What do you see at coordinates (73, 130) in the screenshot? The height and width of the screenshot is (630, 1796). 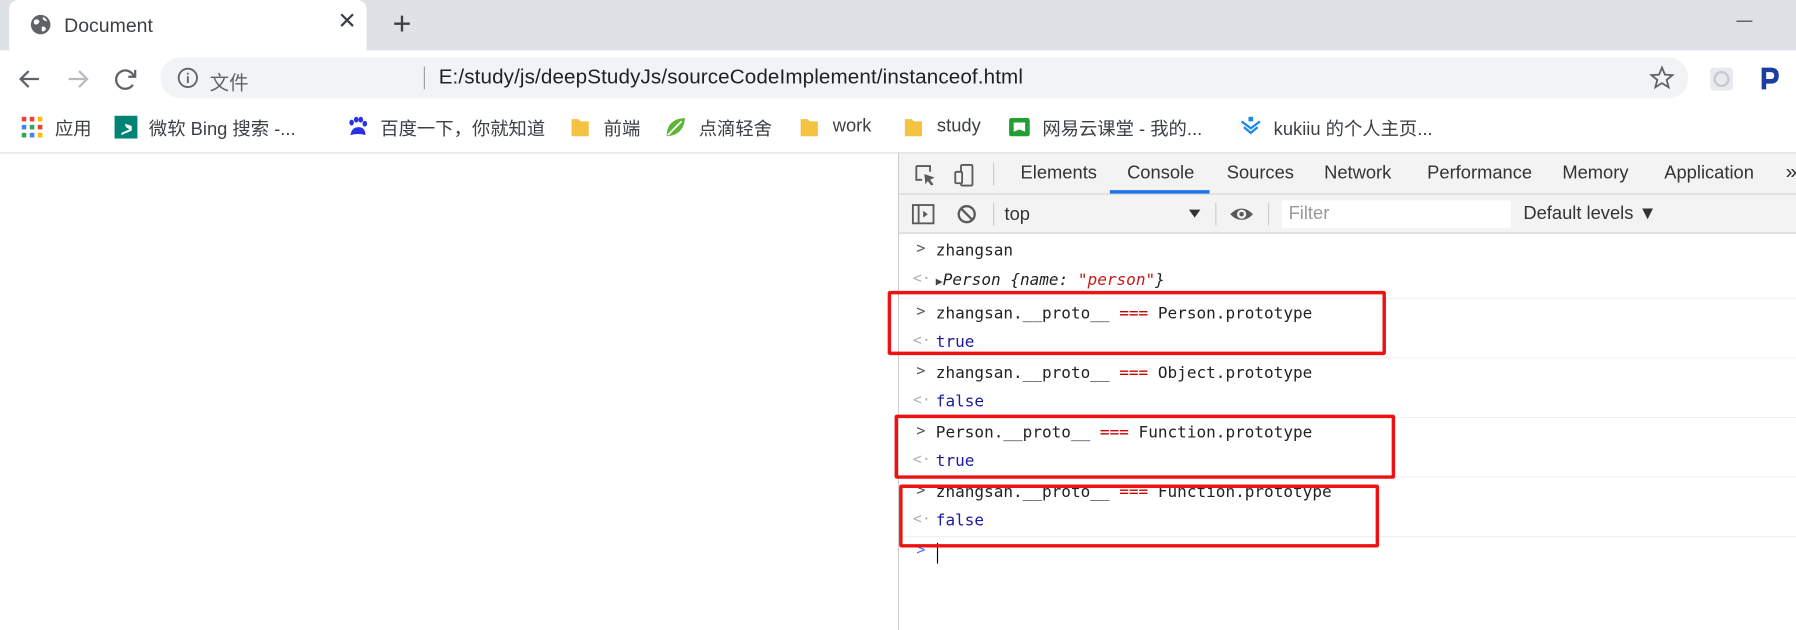 I see `bookmark-label: 应用` at bounding box center [73, 130].